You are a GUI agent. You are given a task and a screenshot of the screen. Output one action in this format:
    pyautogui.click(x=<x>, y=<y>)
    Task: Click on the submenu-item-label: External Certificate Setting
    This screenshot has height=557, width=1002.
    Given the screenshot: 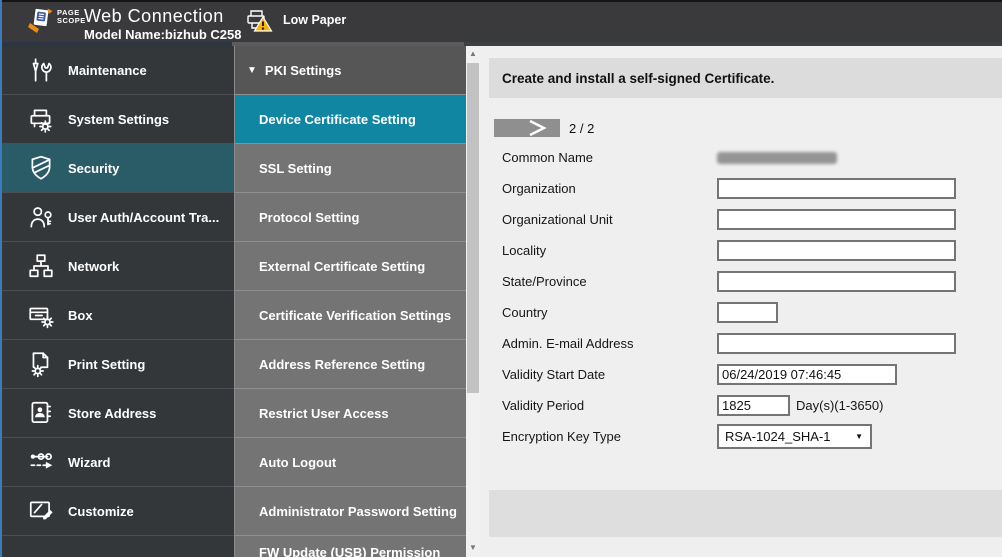 What is the action you would take?
    pyautogui.click(x=342, y=266)
    